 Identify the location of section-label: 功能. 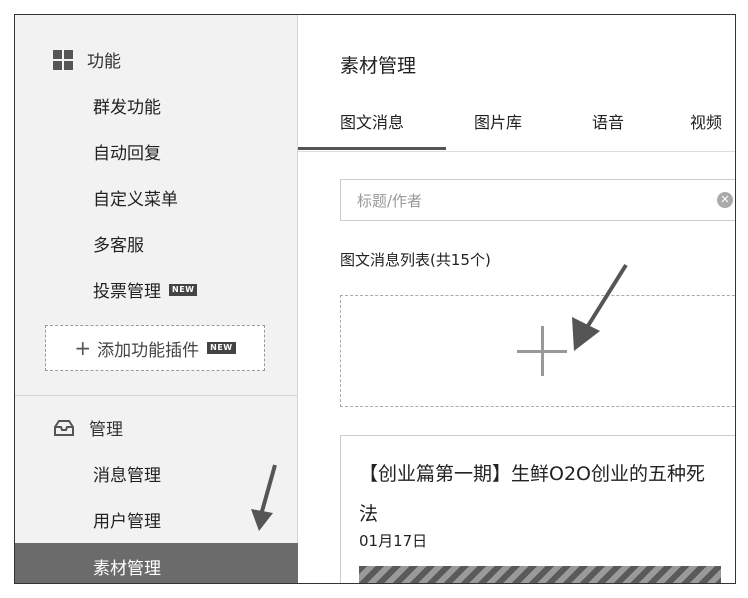
(104, 62).